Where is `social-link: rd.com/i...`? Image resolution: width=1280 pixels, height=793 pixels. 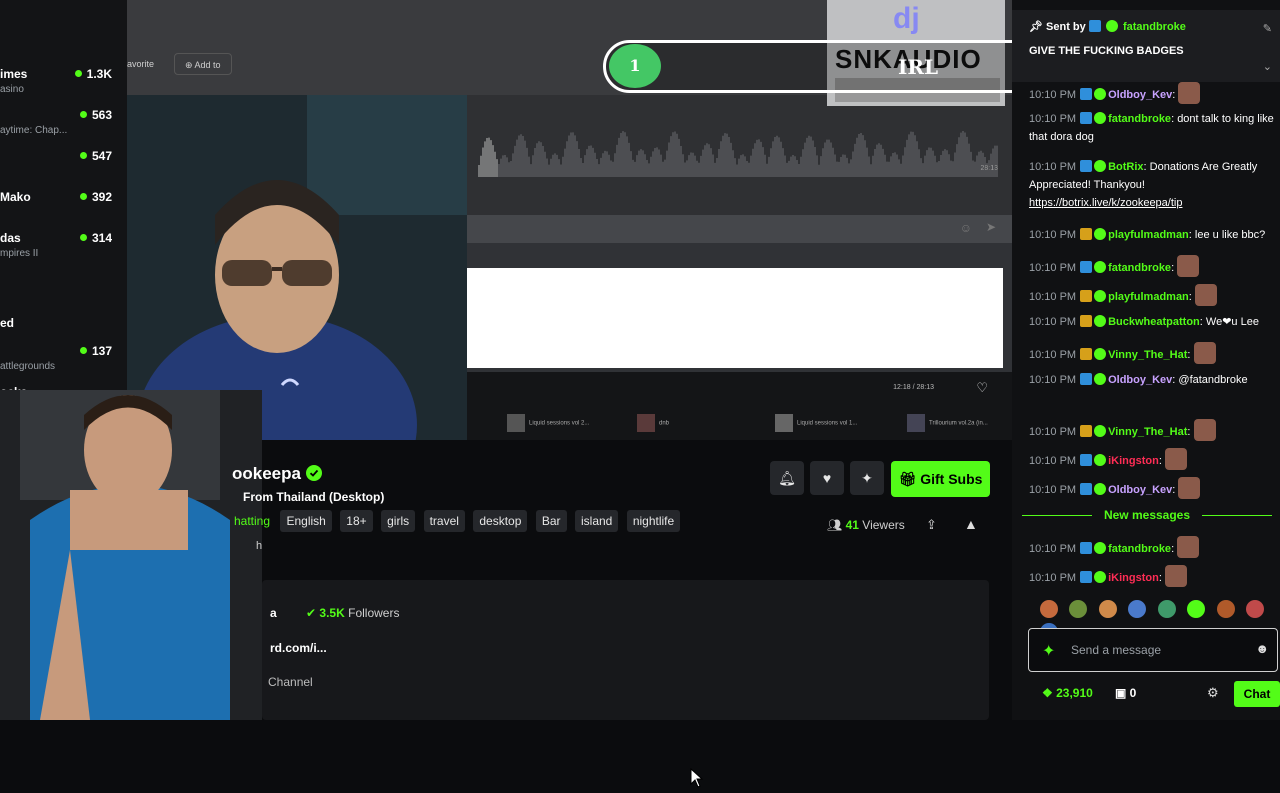
social-link: rd.com/i... is located at coordinates (298, 648).